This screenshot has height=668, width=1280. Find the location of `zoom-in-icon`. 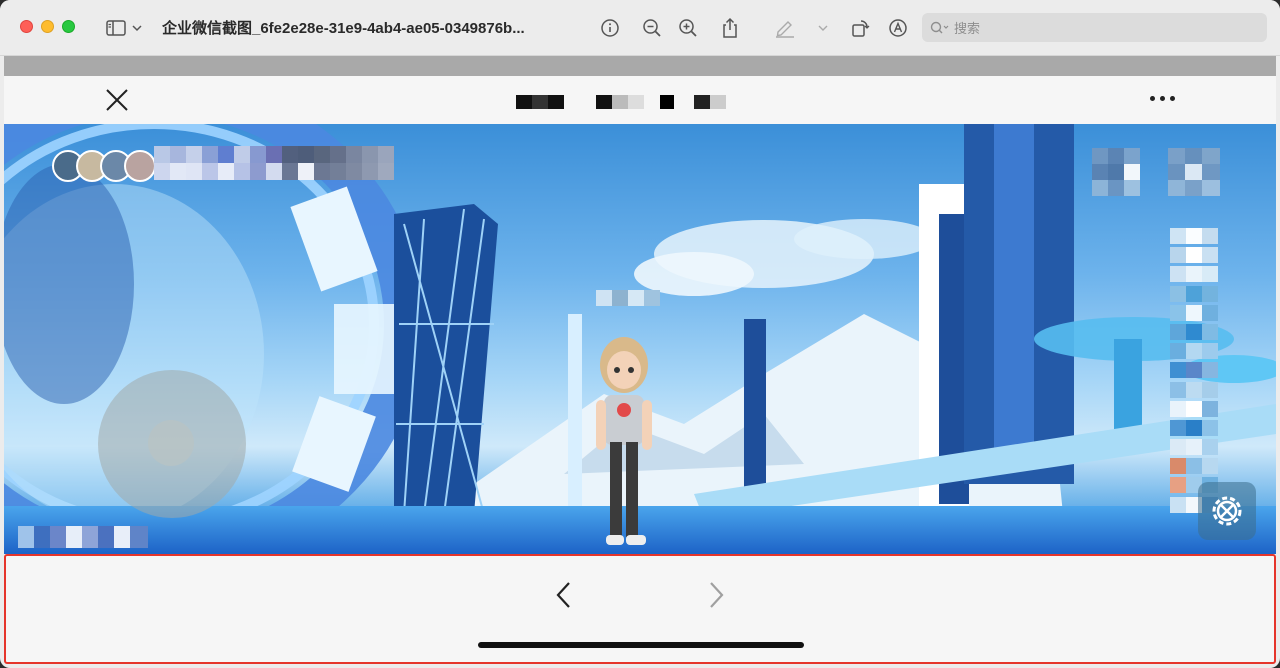

zoom-in-icon is located at coordinates (688, 28).